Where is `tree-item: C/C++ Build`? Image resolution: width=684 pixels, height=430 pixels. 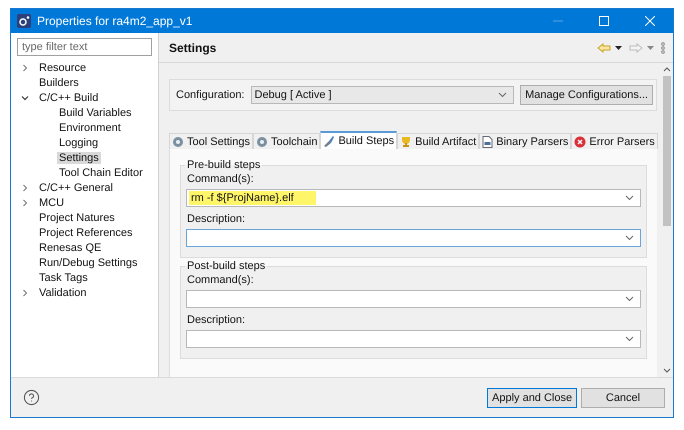
tree-item: C/C++ Build is located at coordinates (68, 98).